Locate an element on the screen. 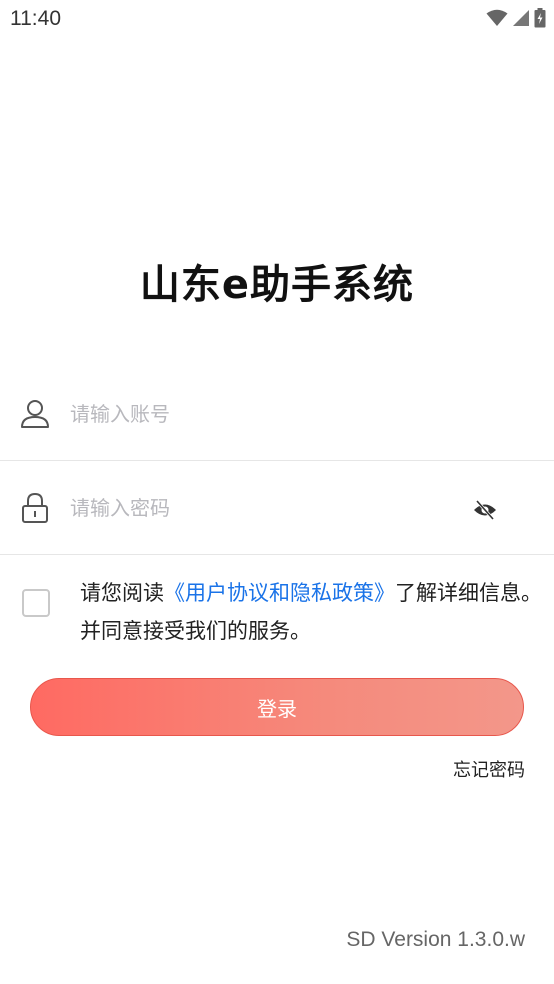 Image resolution: width=554 pixels, height=984 pixels. agreement-checkbox is located at coordinates (36, 603).